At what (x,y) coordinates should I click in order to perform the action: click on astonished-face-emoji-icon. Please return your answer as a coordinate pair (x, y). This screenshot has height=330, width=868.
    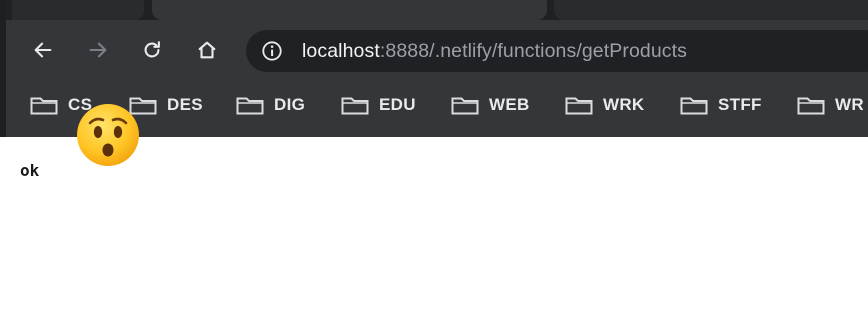
    Looking at the image, I should click on (108, 135).